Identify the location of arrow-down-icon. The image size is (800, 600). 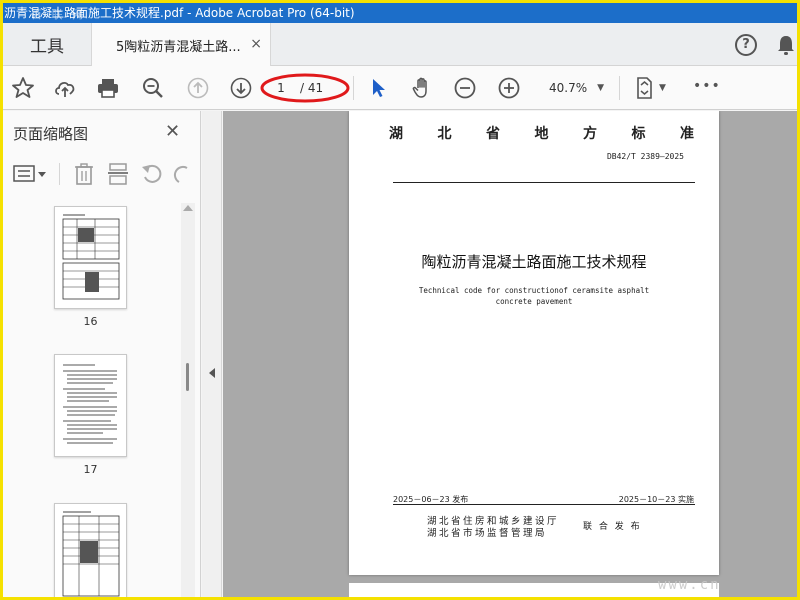
(241, 88).